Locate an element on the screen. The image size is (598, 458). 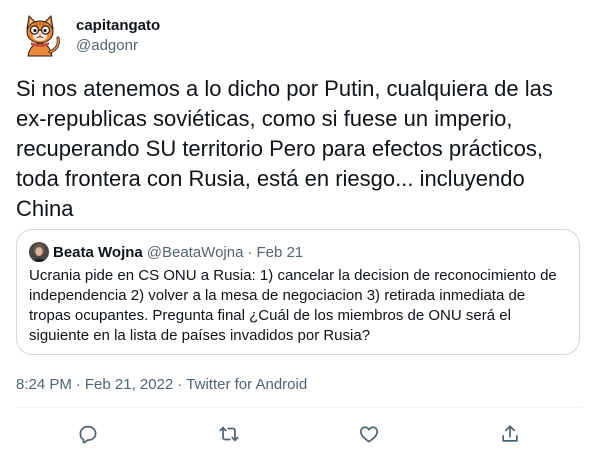
quoted-tweet-date: Feb 21 is located at coordinates (280, 252).